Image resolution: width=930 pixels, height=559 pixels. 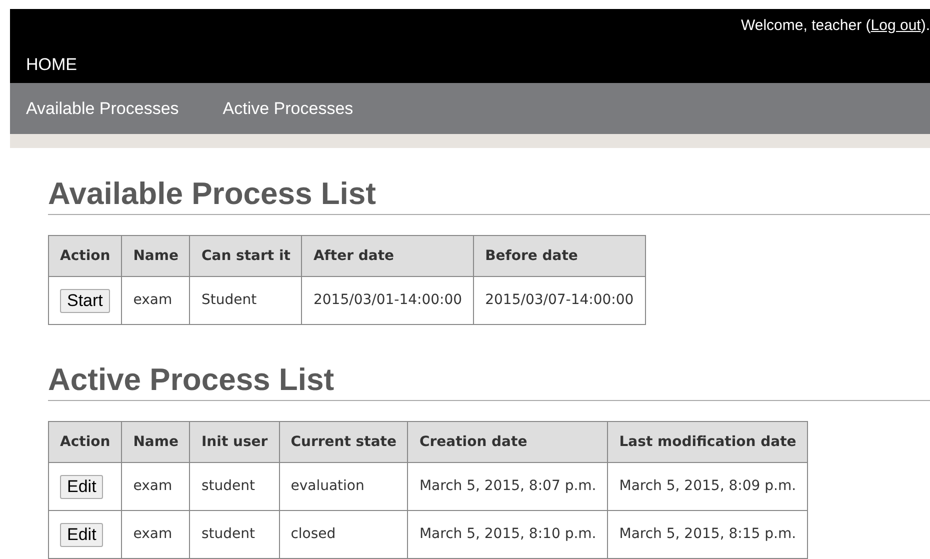 I want to click on column-header: After date, so click(x=388, y=256).